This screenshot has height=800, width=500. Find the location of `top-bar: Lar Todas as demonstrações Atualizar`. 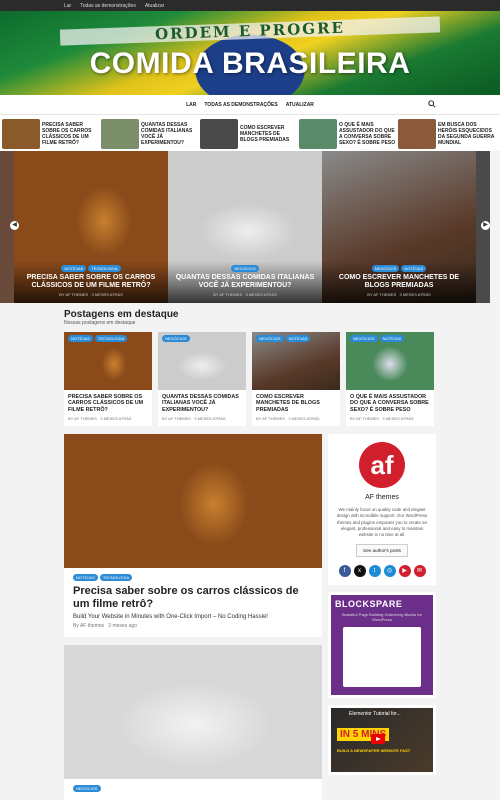

top-bar: Lar Todas as demonstrações Atualizar is located at coordinates (250, 5).